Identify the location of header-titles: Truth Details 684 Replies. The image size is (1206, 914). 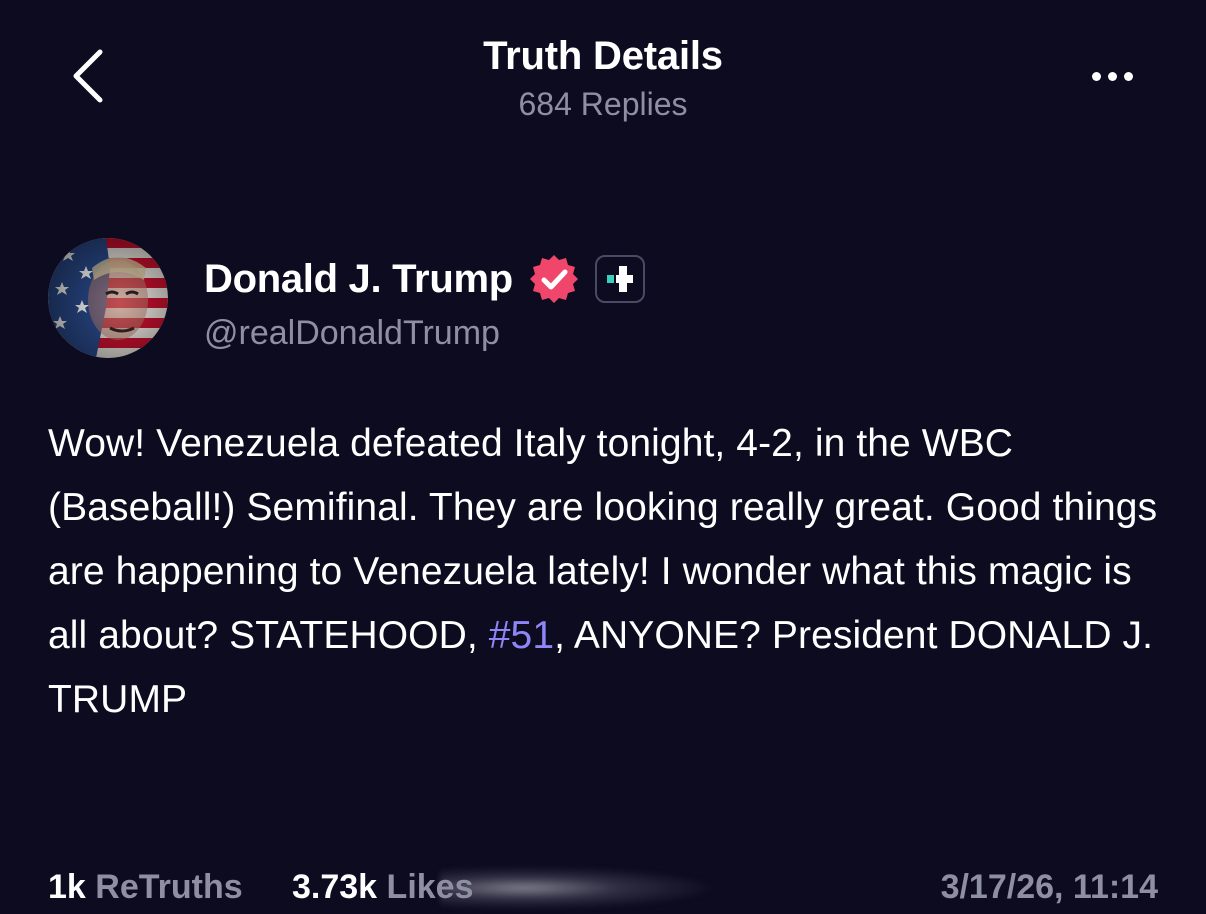
(603, 79).